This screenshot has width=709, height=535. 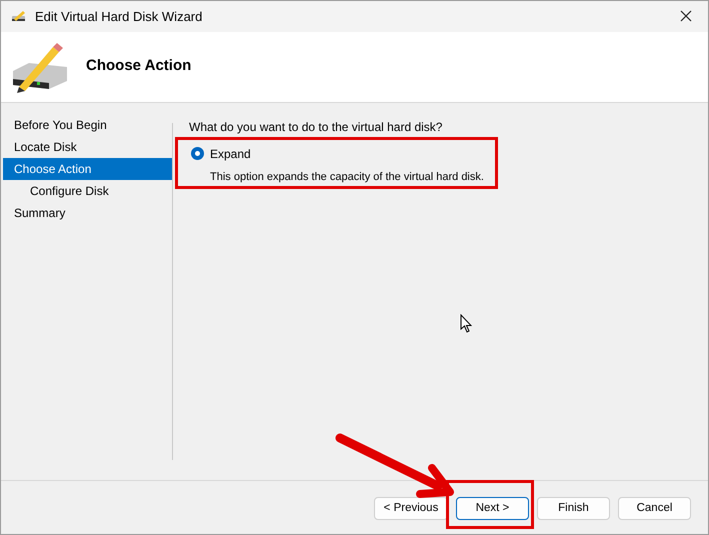 I want to click on wizard-button: Finish, so click(x=573, y=508).